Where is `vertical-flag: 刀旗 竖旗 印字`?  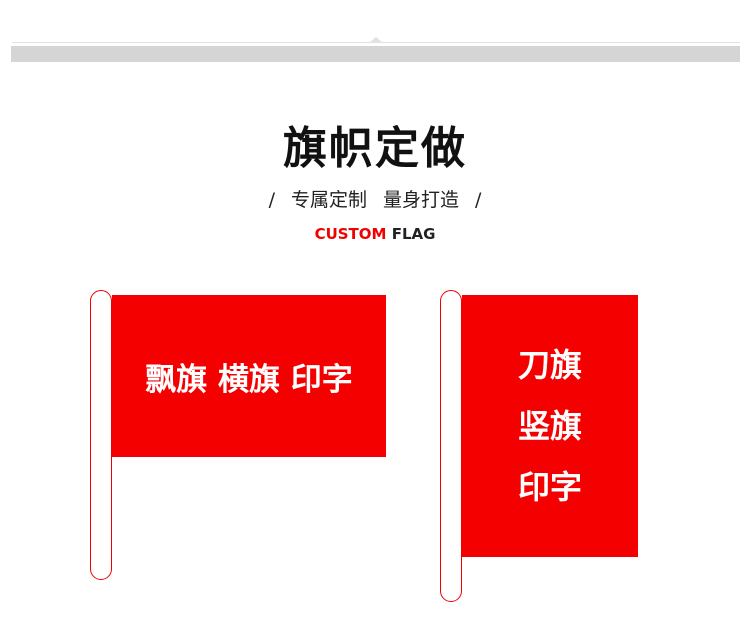 vertical-flag: 刀旗 竖旗 印字 is located at coordinates (550, 426).